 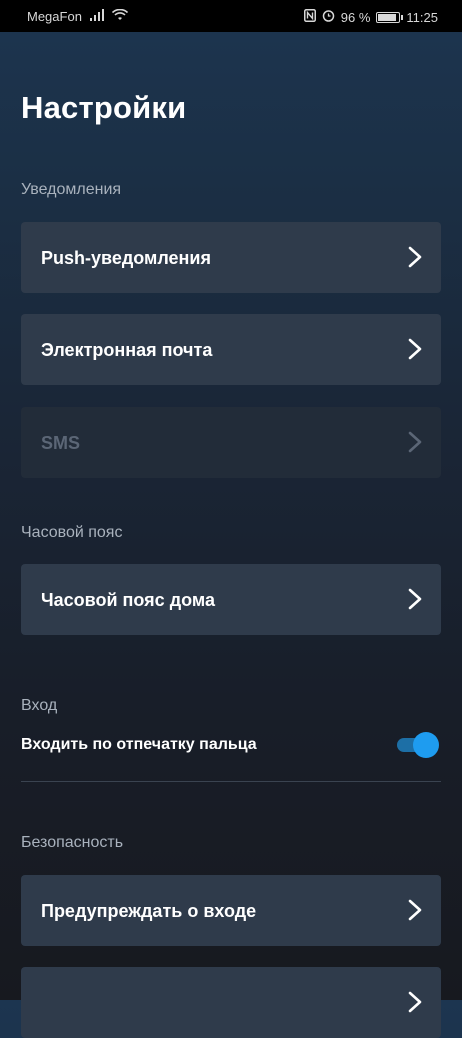 What do you see at coordinates (119, 16) in the screenshot?
I see `wifi-icon` at bounding box center [119, 16].